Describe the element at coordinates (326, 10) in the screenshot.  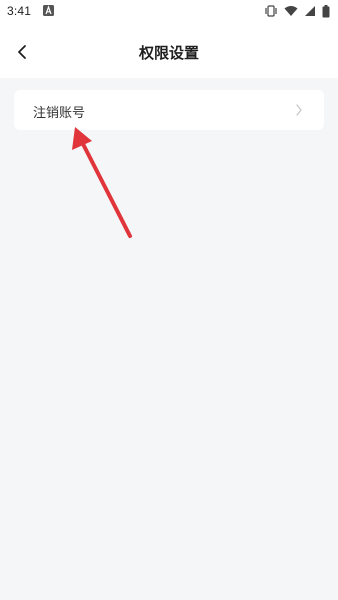
I see `battery-icon` at that location.